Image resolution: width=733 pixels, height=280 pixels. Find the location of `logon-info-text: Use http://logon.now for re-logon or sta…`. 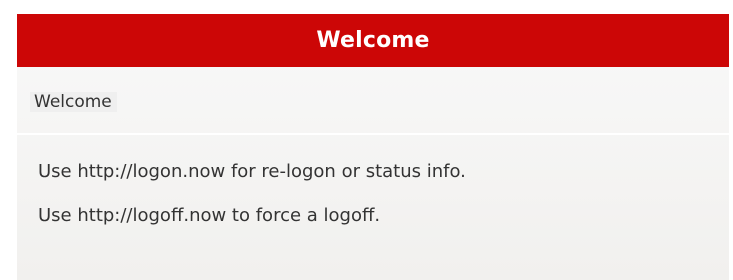

logon-info-text: Use http://logon.now for re-logon or sta… is located at coordinates (252, 171).